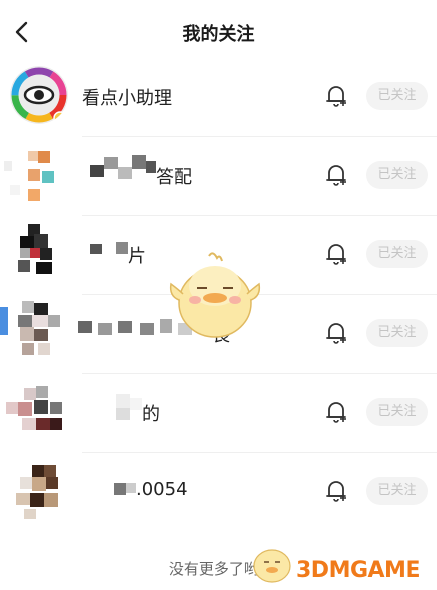 The image size is (437, 590). What do you see at coordinates (215, 295) in the screenshot?
I see `mascot-chick-icon` at bounding box center [215, 295].